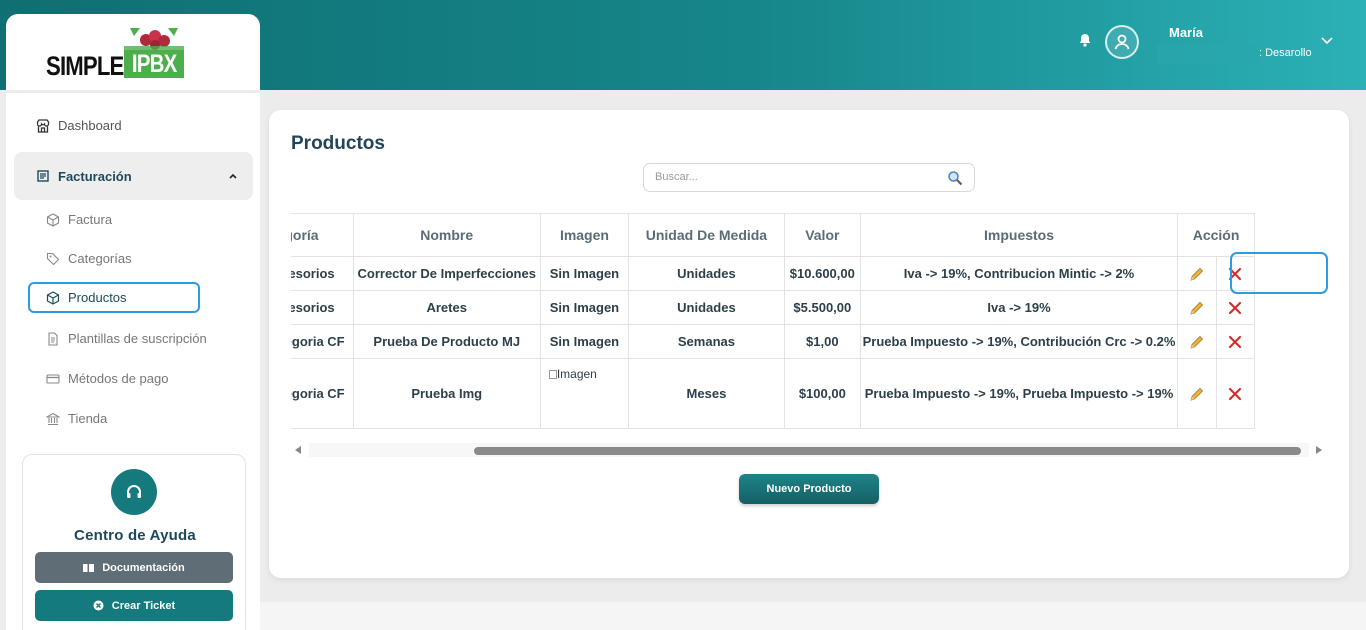 The width and height of the screenshot is (1366, 630). Describe the element at coordinates (584, 235) in the screenshot. I see `column-header-imagen: Imagen` at that location.